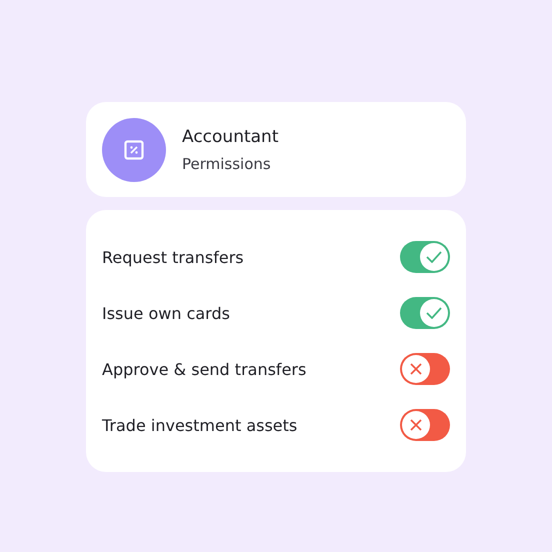 Image resolution: width=552 pixels, height=552 pixels. What do you see at coordinates (166, 313) in the screenshot?
I see `permission-label: Issue own cards` at bounding box center [166, 313].